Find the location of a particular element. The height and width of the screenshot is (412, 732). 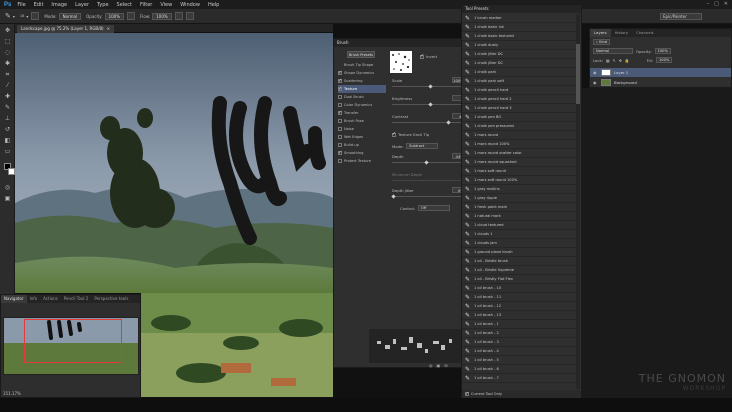

tool-preset-item: ✎ 1 chalk dusty is located at coordinates (519, 45).